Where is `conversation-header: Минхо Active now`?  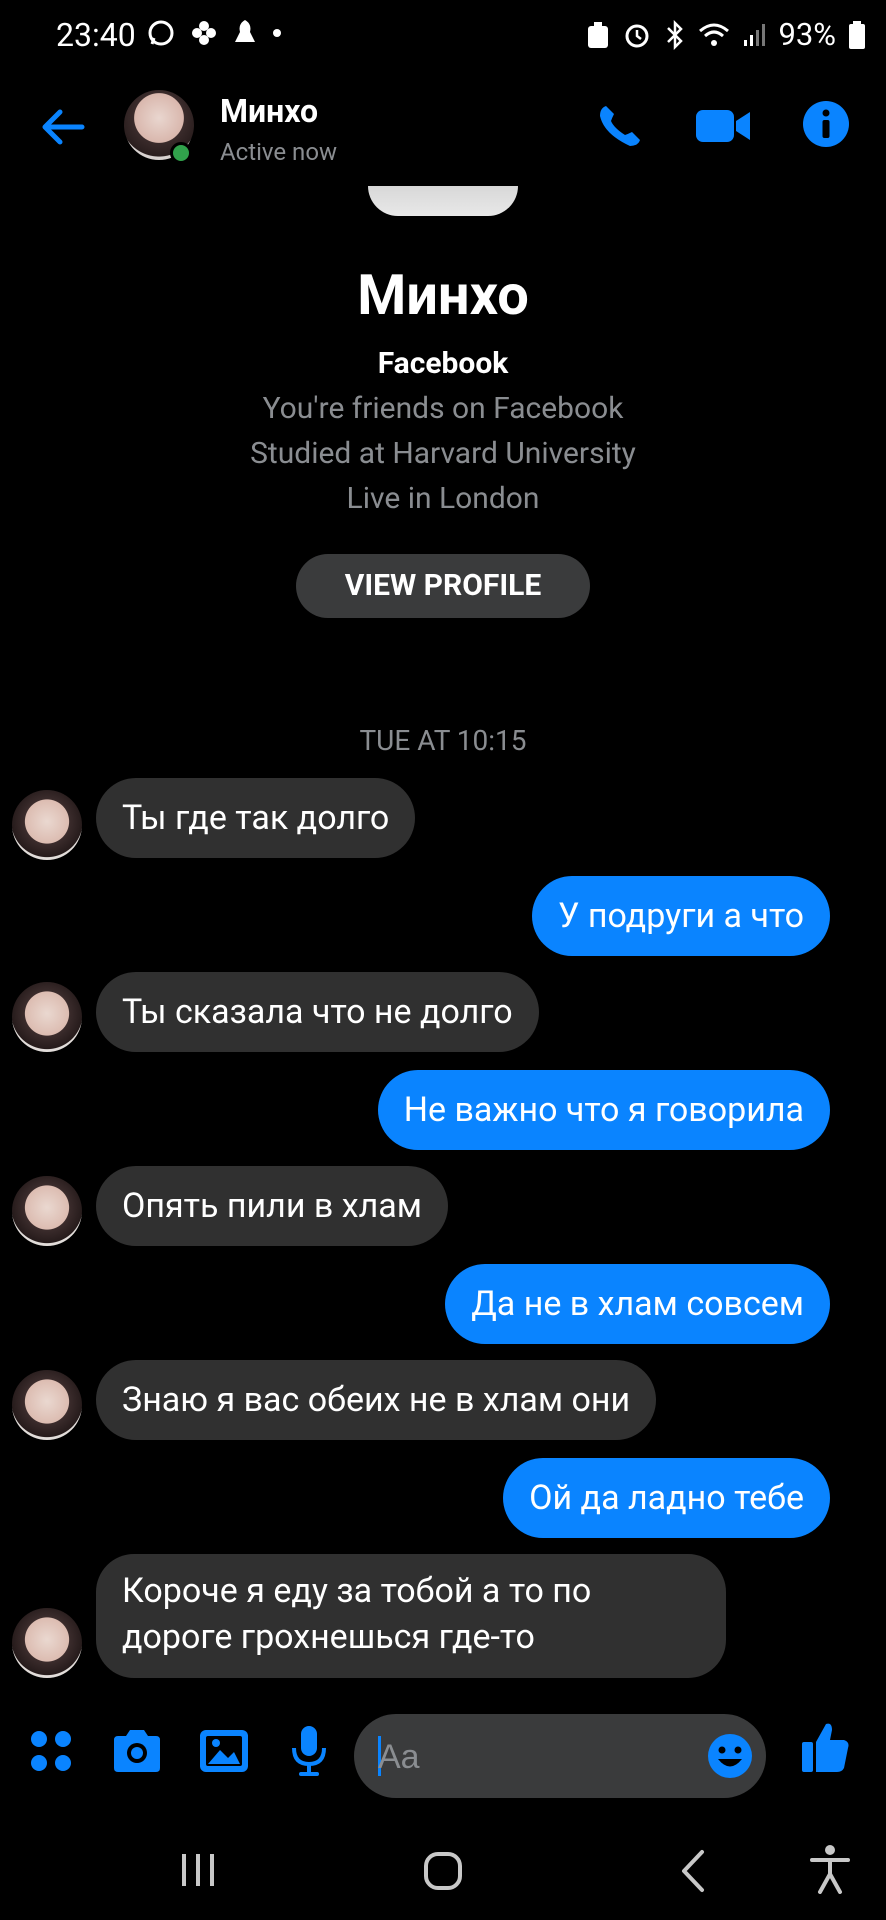
conversation-header: Минхо Active now is located at coordinates (443, 130).